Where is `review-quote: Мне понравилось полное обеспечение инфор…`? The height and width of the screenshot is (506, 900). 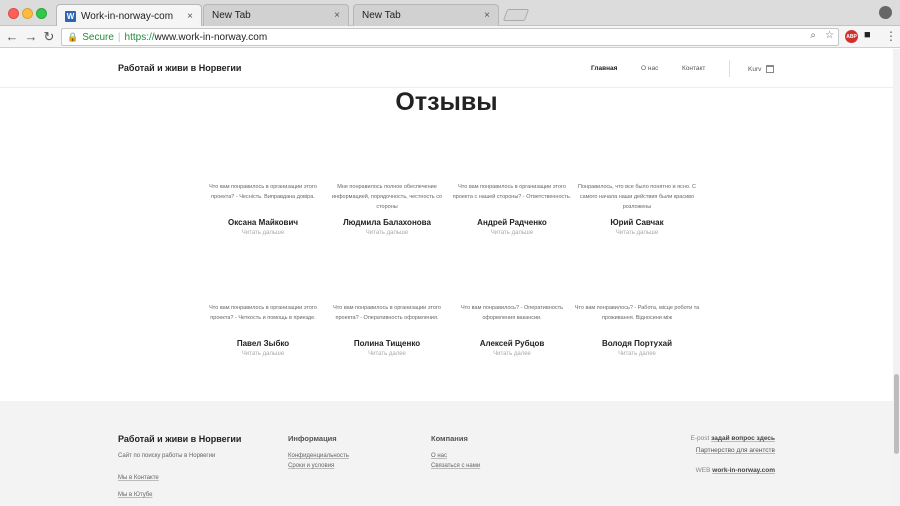
review-quote: Мне понравилось полное обеспечение инфор… is located at coordinates (387, 197).